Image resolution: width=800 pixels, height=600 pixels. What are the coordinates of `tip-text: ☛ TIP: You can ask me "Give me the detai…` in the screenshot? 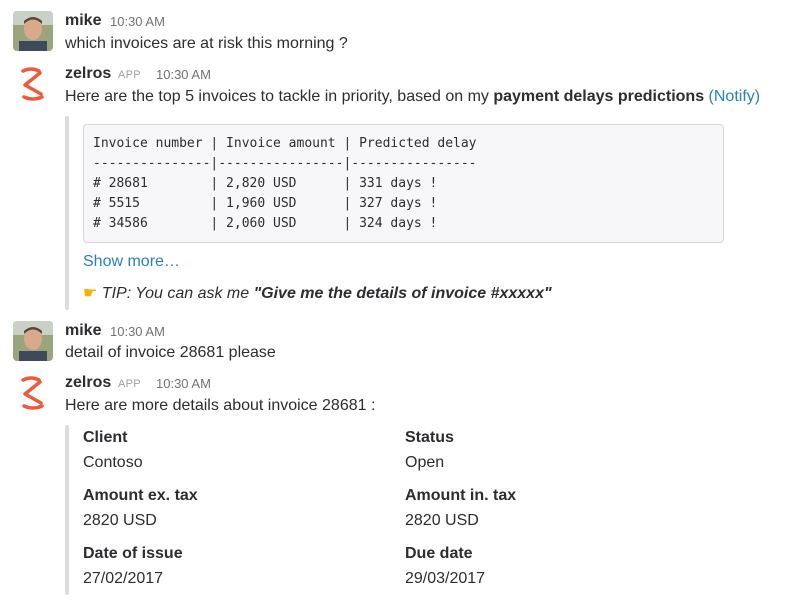 It's located at (317, 293).